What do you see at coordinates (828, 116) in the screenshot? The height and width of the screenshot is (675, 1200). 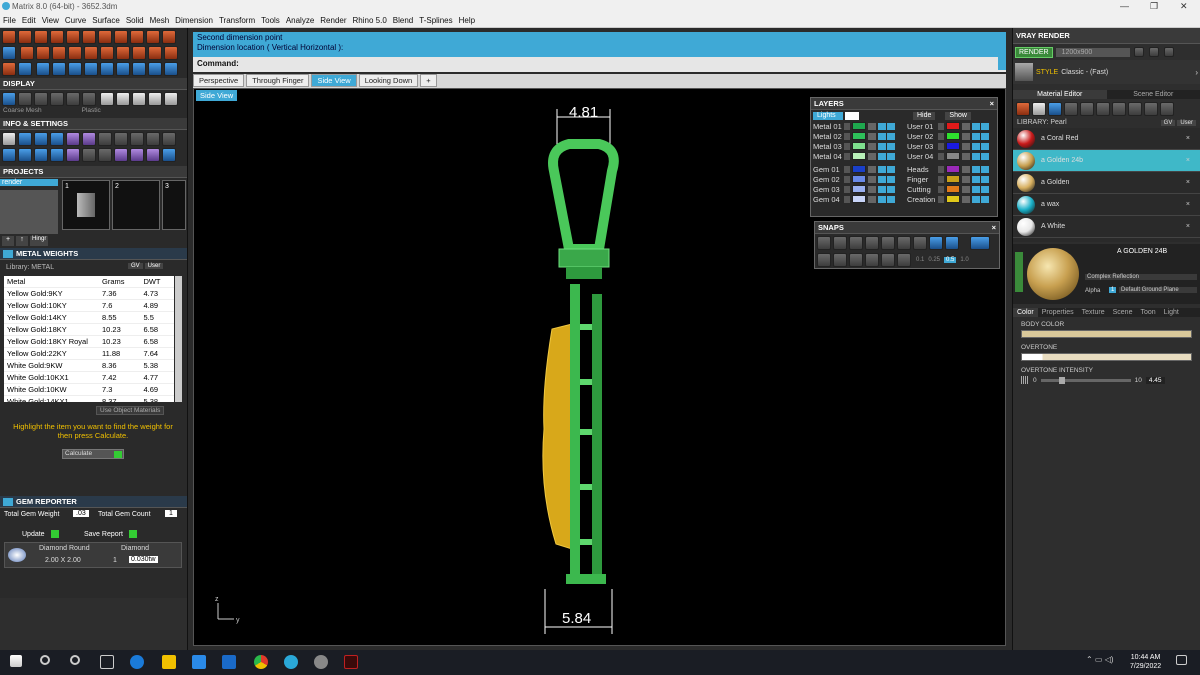 I see `lights-button: Lights` at bounding box center [828, 116].